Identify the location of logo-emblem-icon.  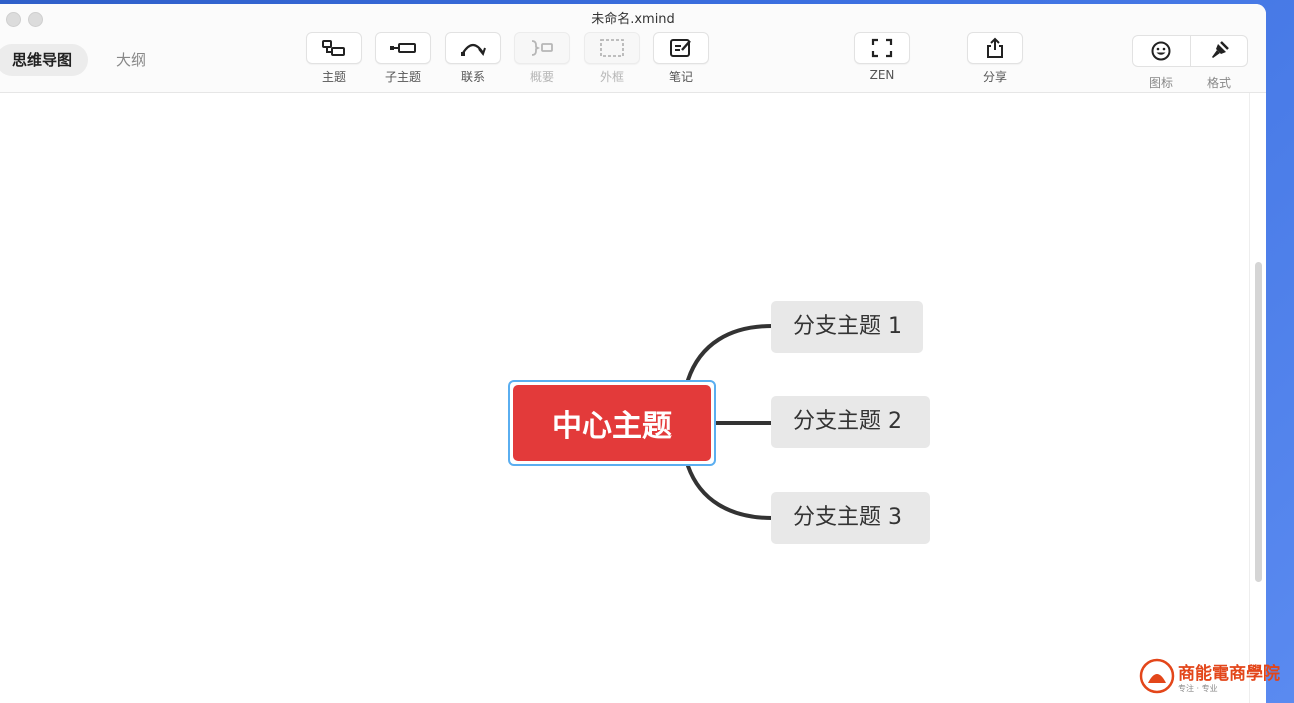
(1157, 676).